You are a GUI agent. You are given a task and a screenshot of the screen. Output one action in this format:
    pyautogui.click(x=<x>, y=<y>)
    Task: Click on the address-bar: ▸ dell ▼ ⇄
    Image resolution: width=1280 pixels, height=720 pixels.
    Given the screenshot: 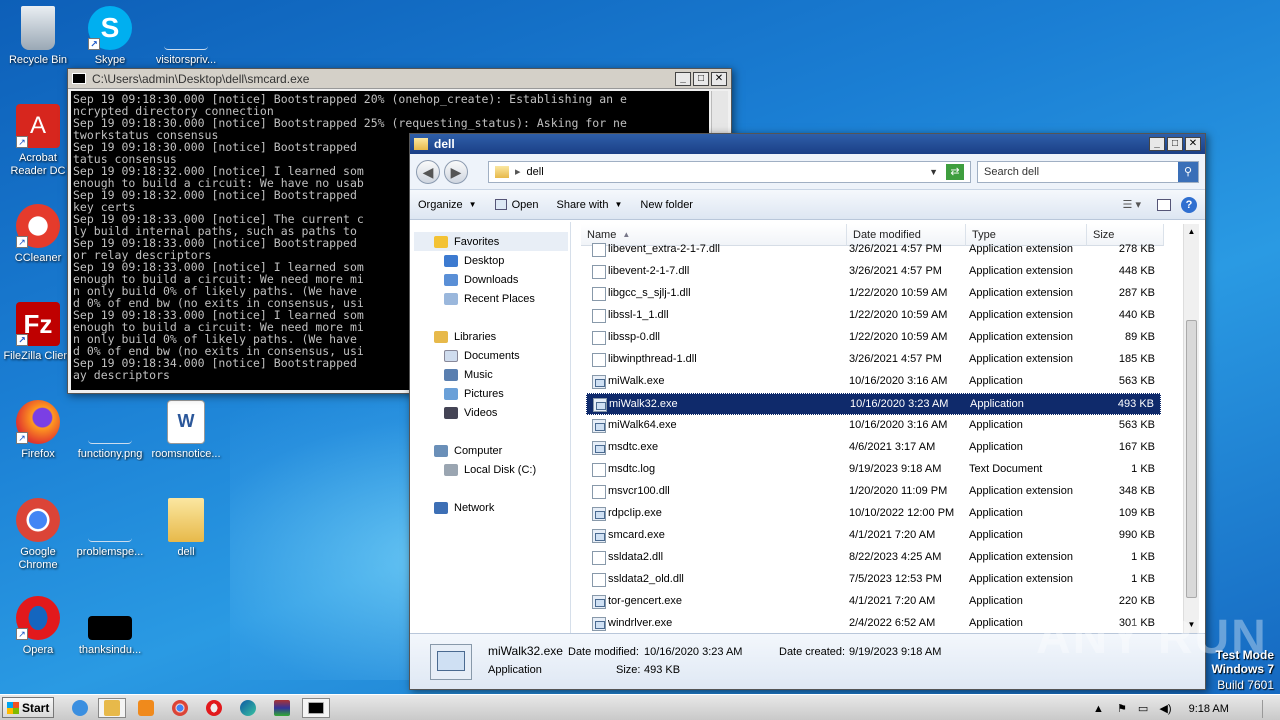 What is the action you would take?
    pyautogui.click(x=729, y=171)
    